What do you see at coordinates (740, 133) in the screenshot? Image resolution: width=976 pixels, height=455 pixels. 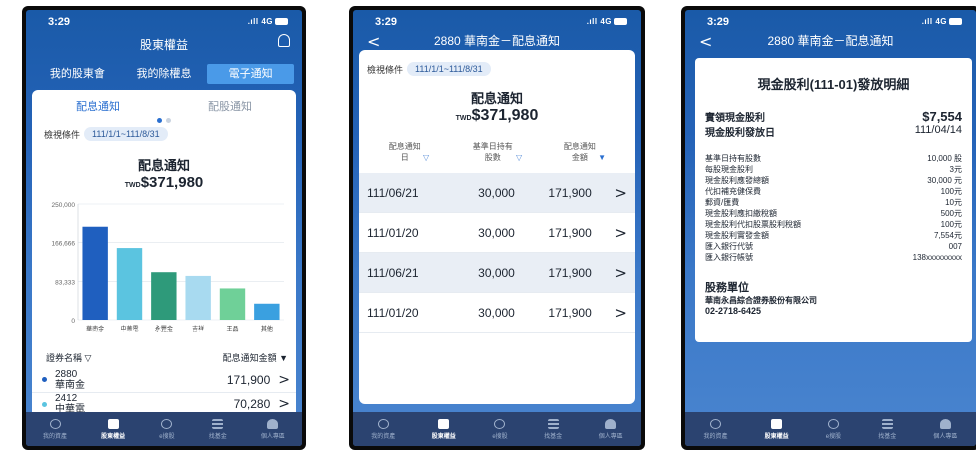 I see `summary-label: 現金股利發放日` at bounding box center [740, 133].